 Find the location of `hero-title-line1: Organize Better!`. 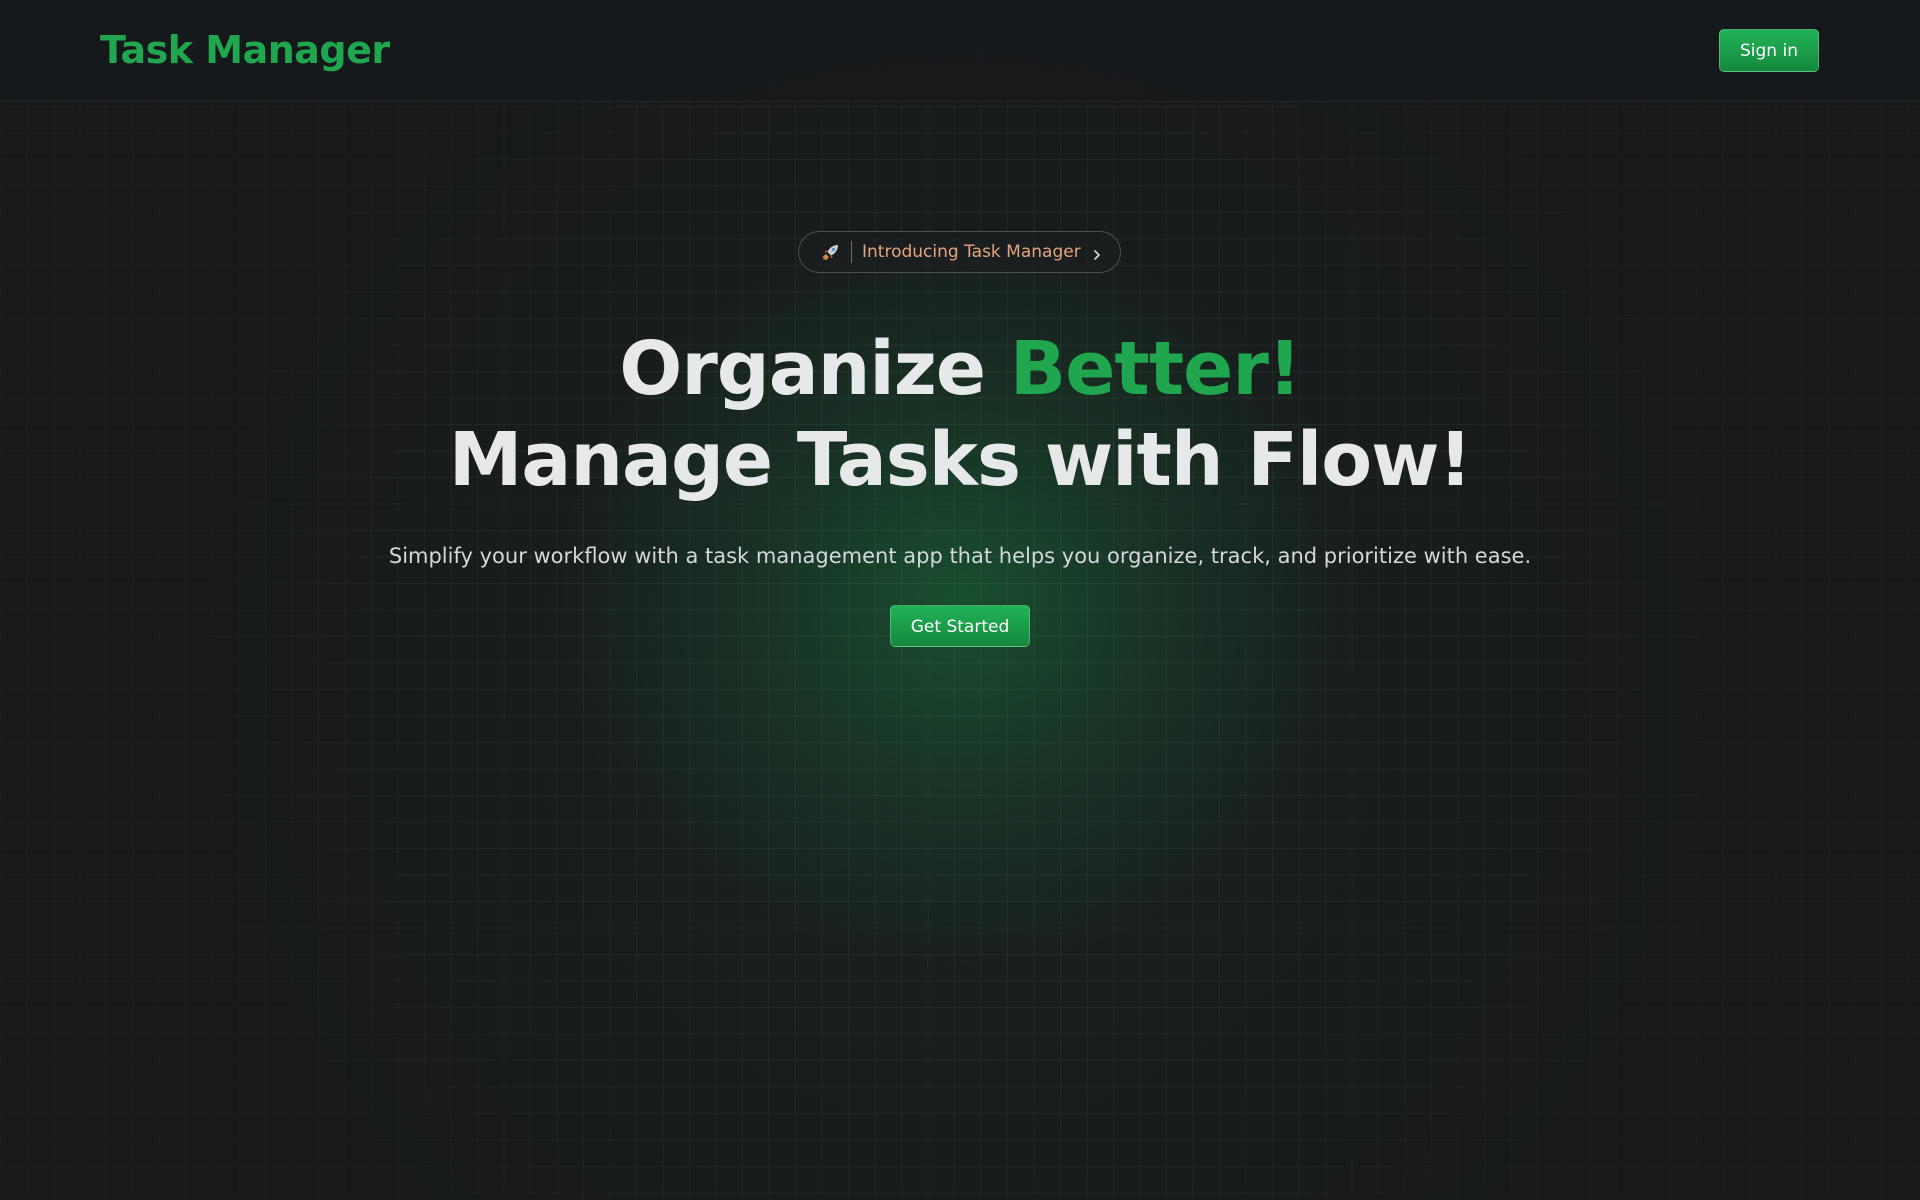

hero-title-line1: Organize Better! is located at coordinates (960, 369).